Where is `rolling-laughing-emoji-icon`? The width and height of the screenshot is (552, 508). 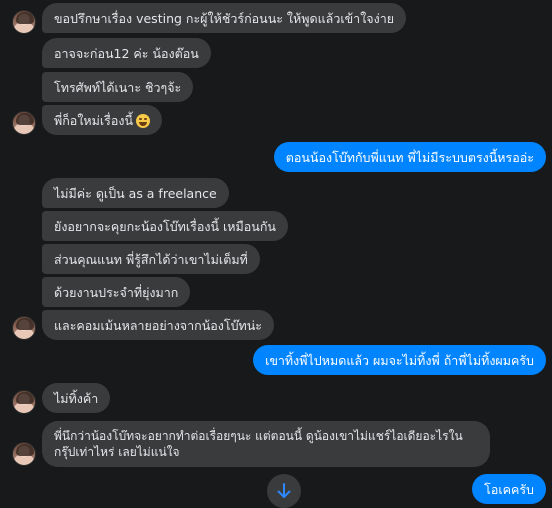 rolling-laughing-emoji-icon is located at coordinates (143, 121).